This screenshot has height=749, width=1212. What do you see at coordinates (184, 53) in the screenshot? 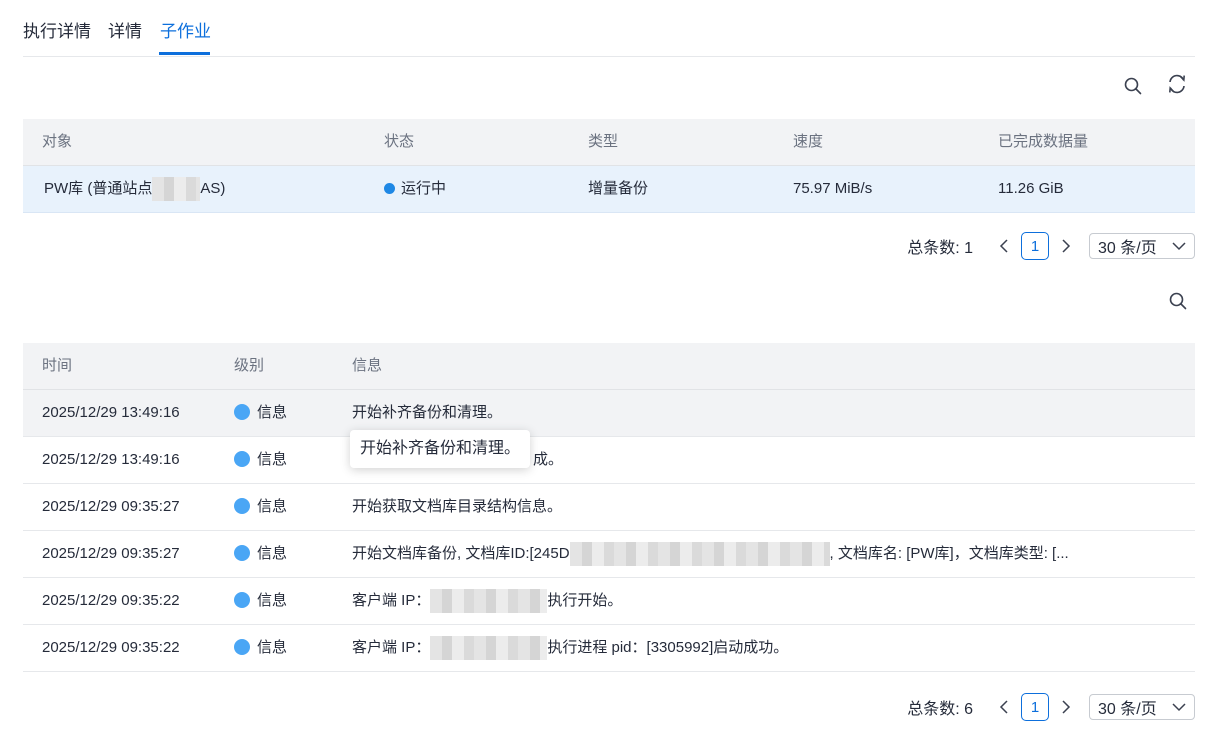
I see `active-tab-indicator` at bounding box center [184, 53].